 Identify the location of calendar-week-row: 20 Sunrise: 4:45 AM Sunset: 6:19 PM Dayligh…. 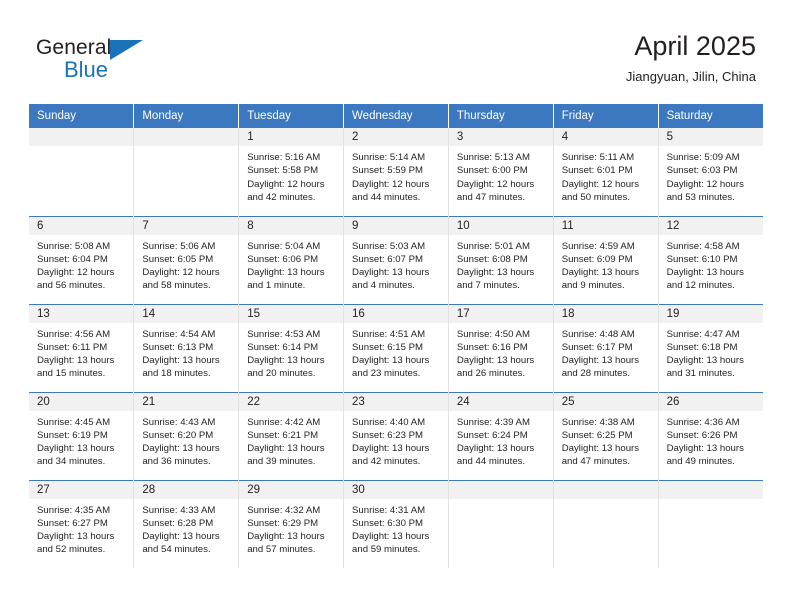
(396, 435).